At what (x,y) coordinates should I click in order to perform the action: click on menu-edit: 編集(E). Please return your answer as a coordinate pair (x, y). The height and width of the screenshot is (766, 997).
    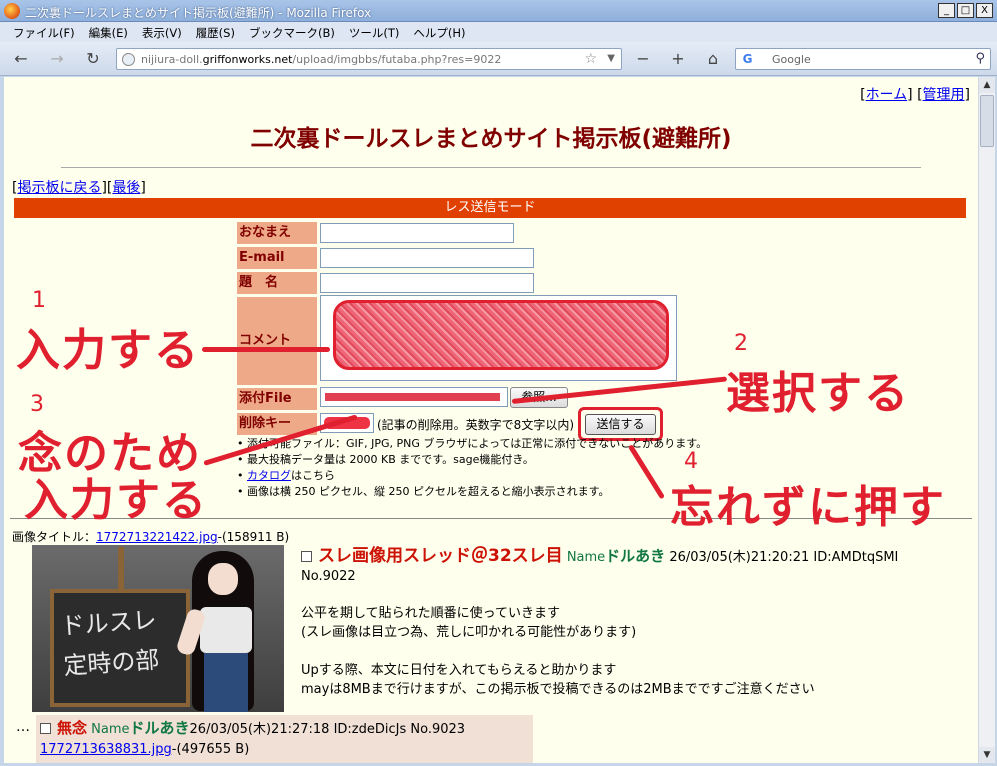
    Looking at the image, I should click on (108, 32).